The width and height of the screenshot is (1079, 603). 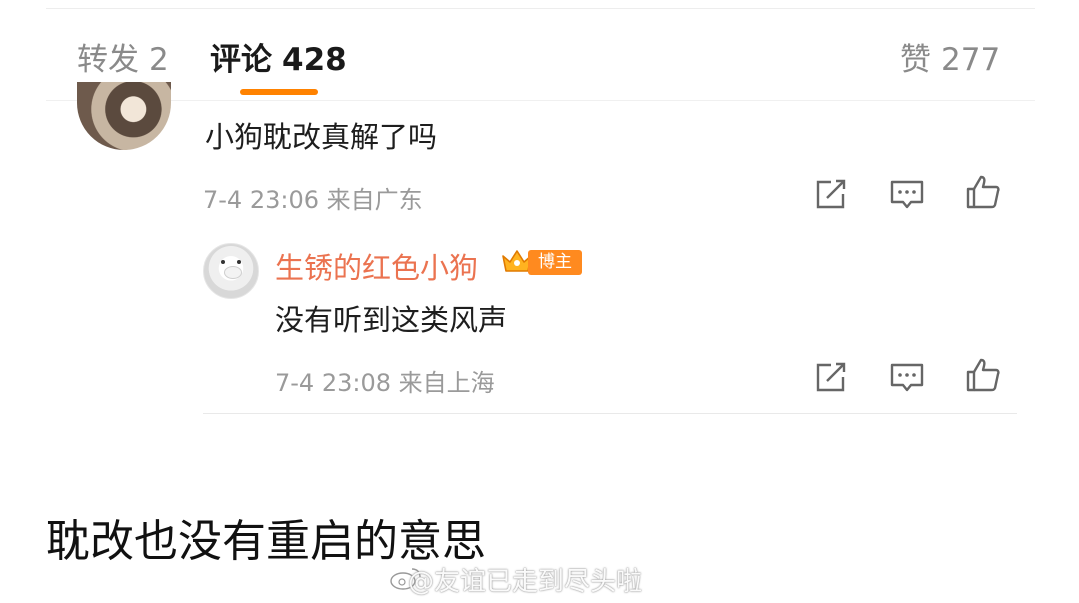 I want to click on tab-repost-label: 转发, so click(x=108, y=60).